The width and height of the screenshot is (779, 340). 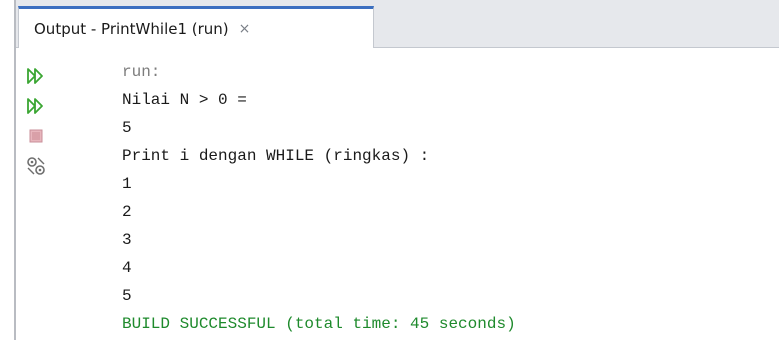 What do you see at coordinates (127, 268) in the screenshot?
I see `console-line: 4` at bounding box center [127, 268].